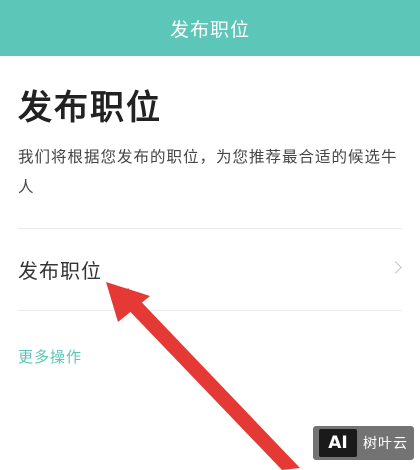  Describe the element at coordinates (208, 172) in the screenshot. I see `page-description: 我们将根据您发布的职位，为您推荐最合适的候选牛人` at that location.